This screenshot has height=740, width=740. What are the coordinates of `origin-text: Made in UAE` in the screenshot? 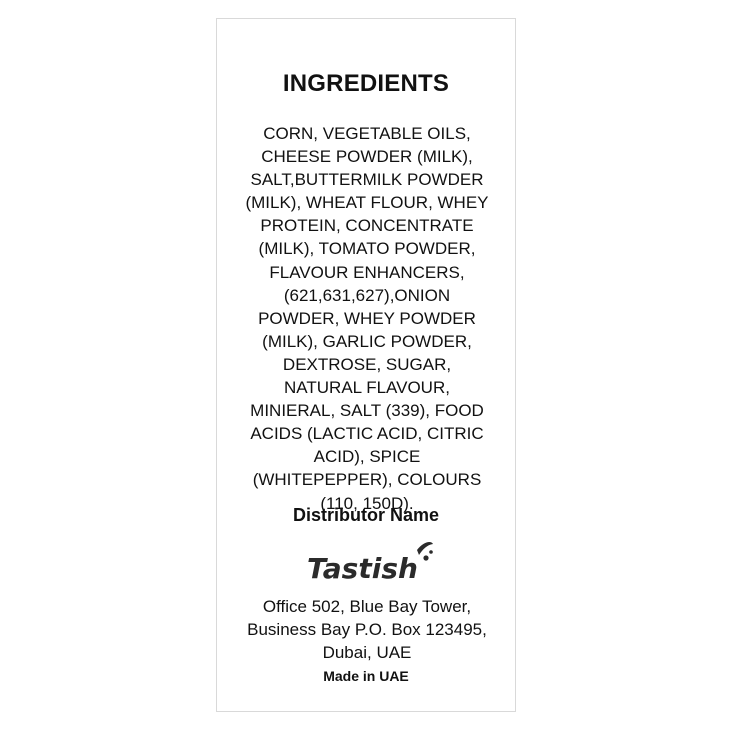 It's located at (366, 676).